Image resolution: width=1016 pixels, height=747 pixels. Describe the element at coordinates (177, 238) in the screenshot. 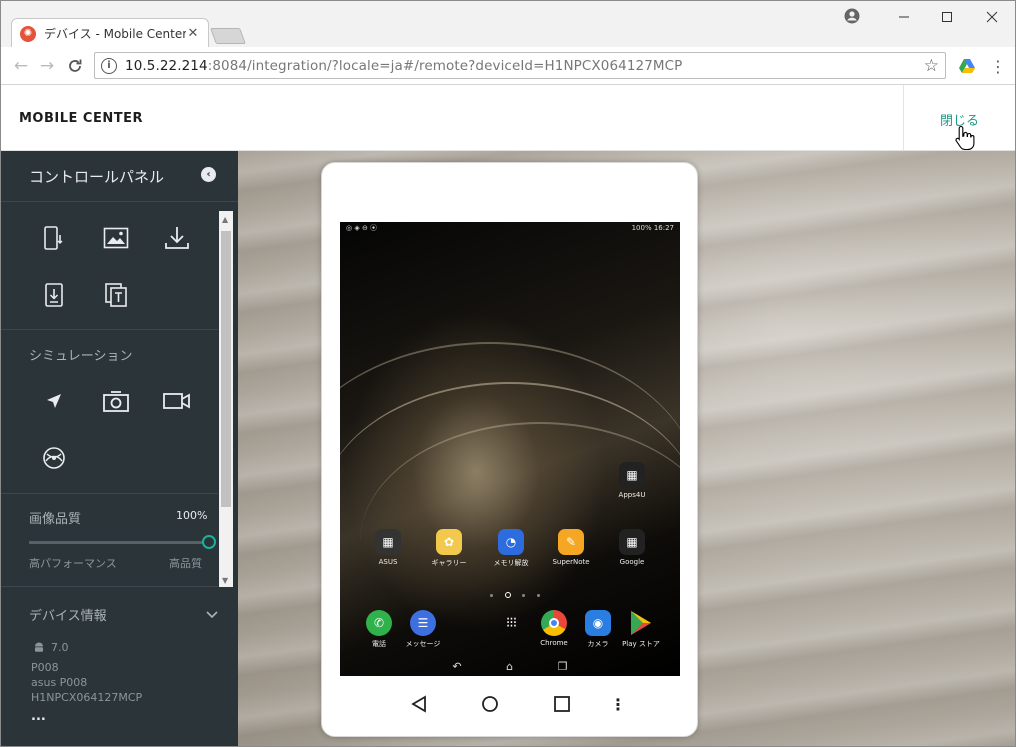

I see `download-icon` at that location.